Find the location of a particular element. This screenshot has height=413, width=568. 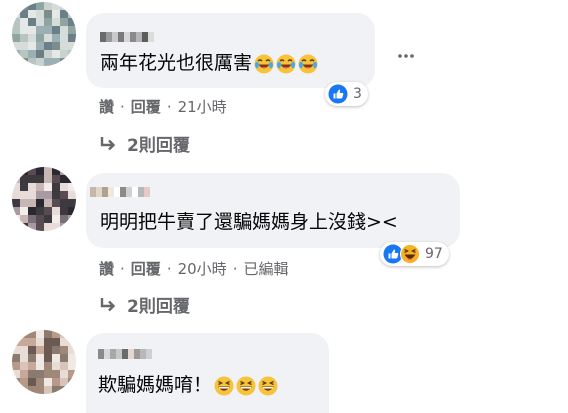

timestamp-link: 20小時 is located at coordinates (202, 268).